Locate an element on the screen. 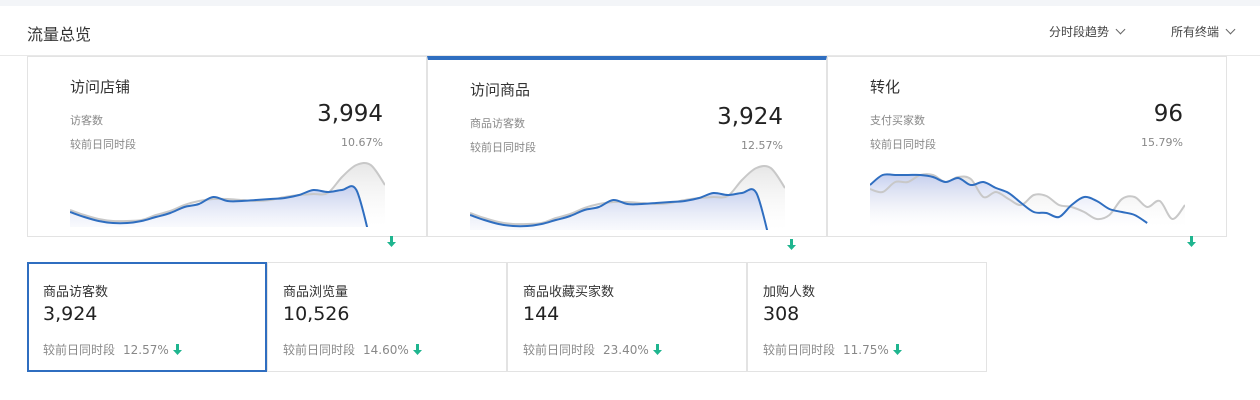  card-metric-value: 96 is located at coordinates (1168, 114).